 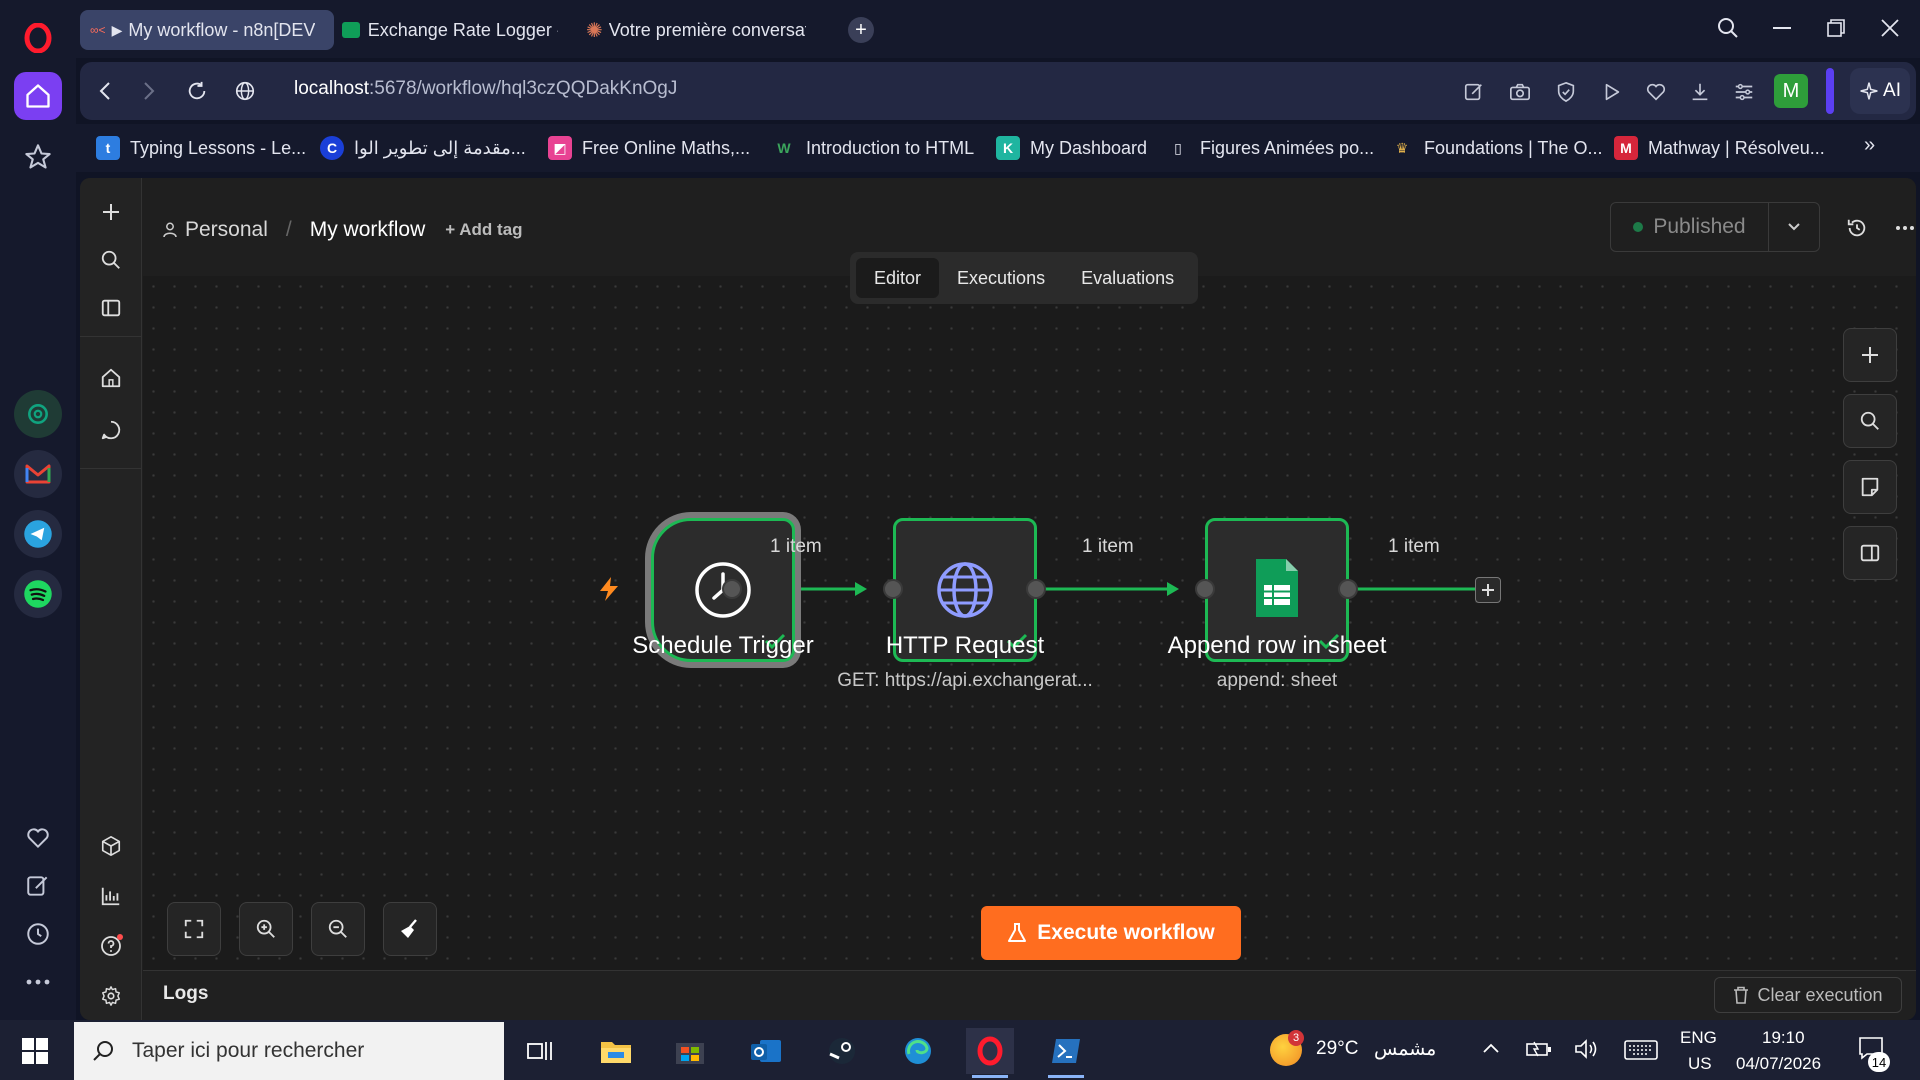 What do you see at coordinates (898, 278) in the screenshot?
I see `tab-editor: Editor` at bounding box center [898, 278].